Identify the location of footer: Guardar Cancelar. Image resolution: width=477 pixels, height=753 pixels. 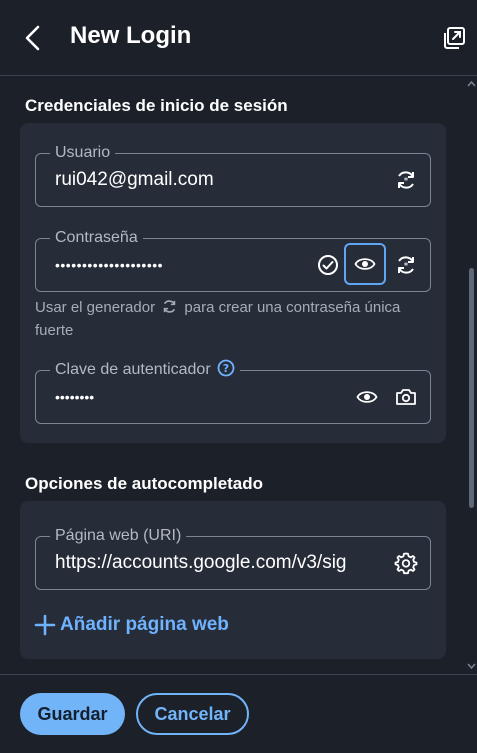
(238, 713).